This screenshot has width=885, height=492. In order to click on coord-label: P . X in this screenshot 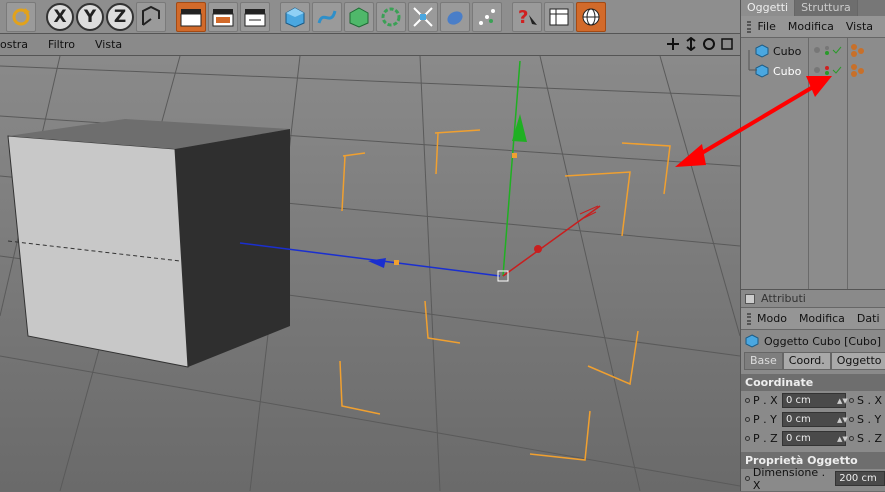, I will do `click(765, 400)`.